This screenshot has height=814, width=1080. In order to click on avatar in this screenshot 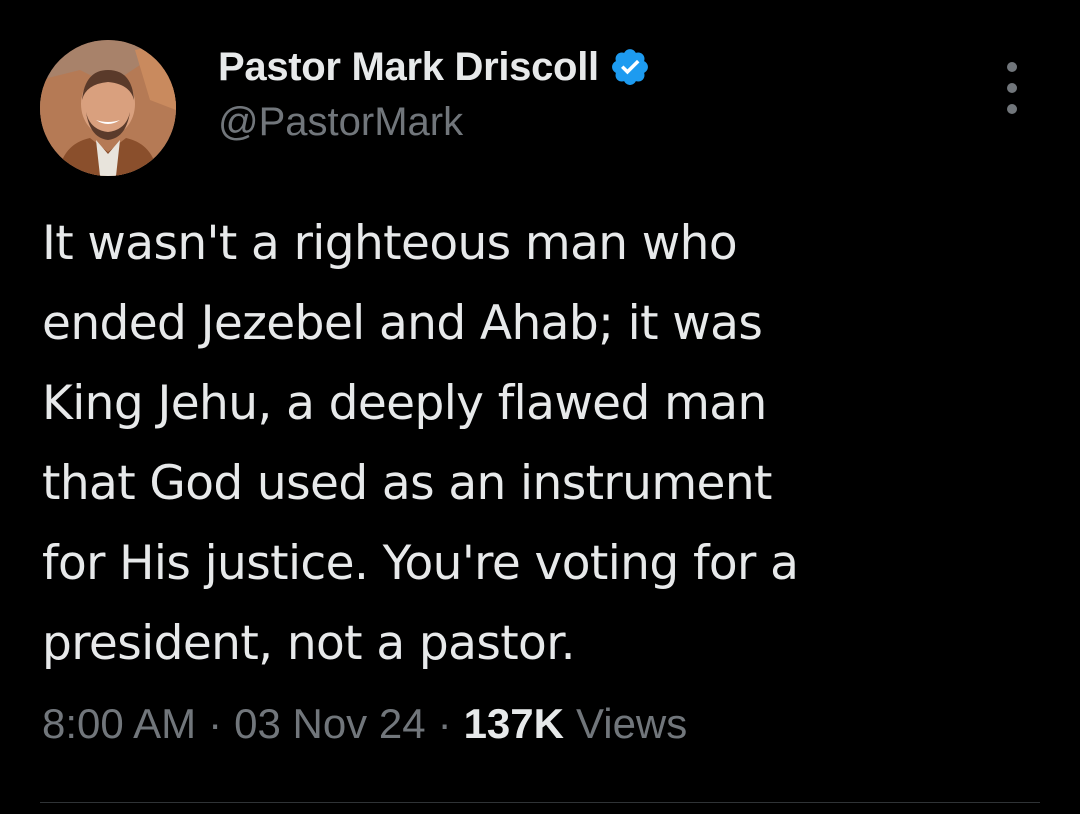, I will do `click(108, 108)`.